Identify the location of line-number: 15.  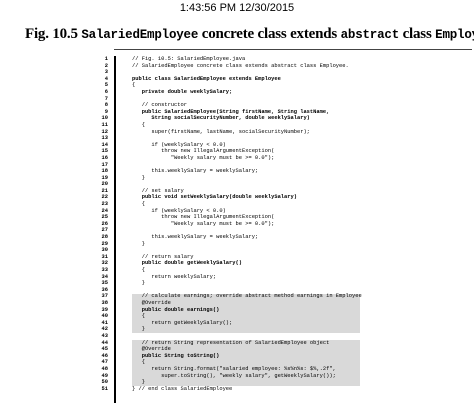
(104, 151).